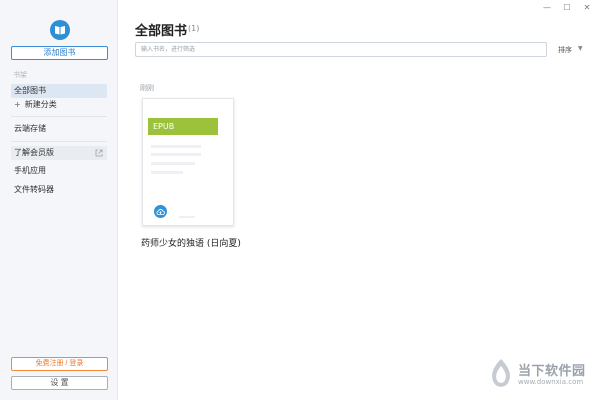  I want to click on sidebar-item-member: 了解会员版, so click(59, 153).